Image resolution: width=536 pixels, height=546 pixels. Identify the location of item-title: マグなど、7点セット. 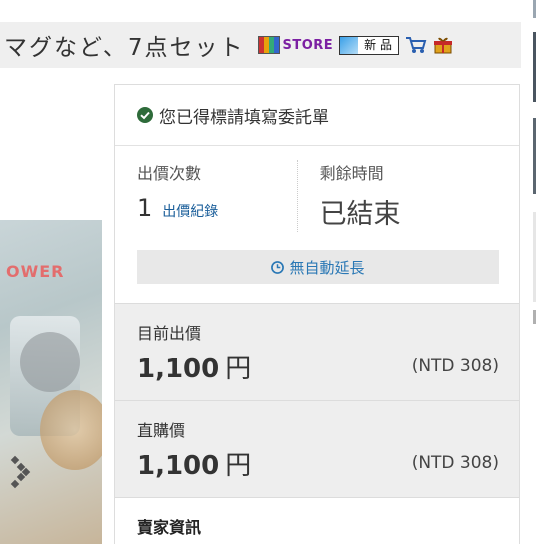
(124, 48).